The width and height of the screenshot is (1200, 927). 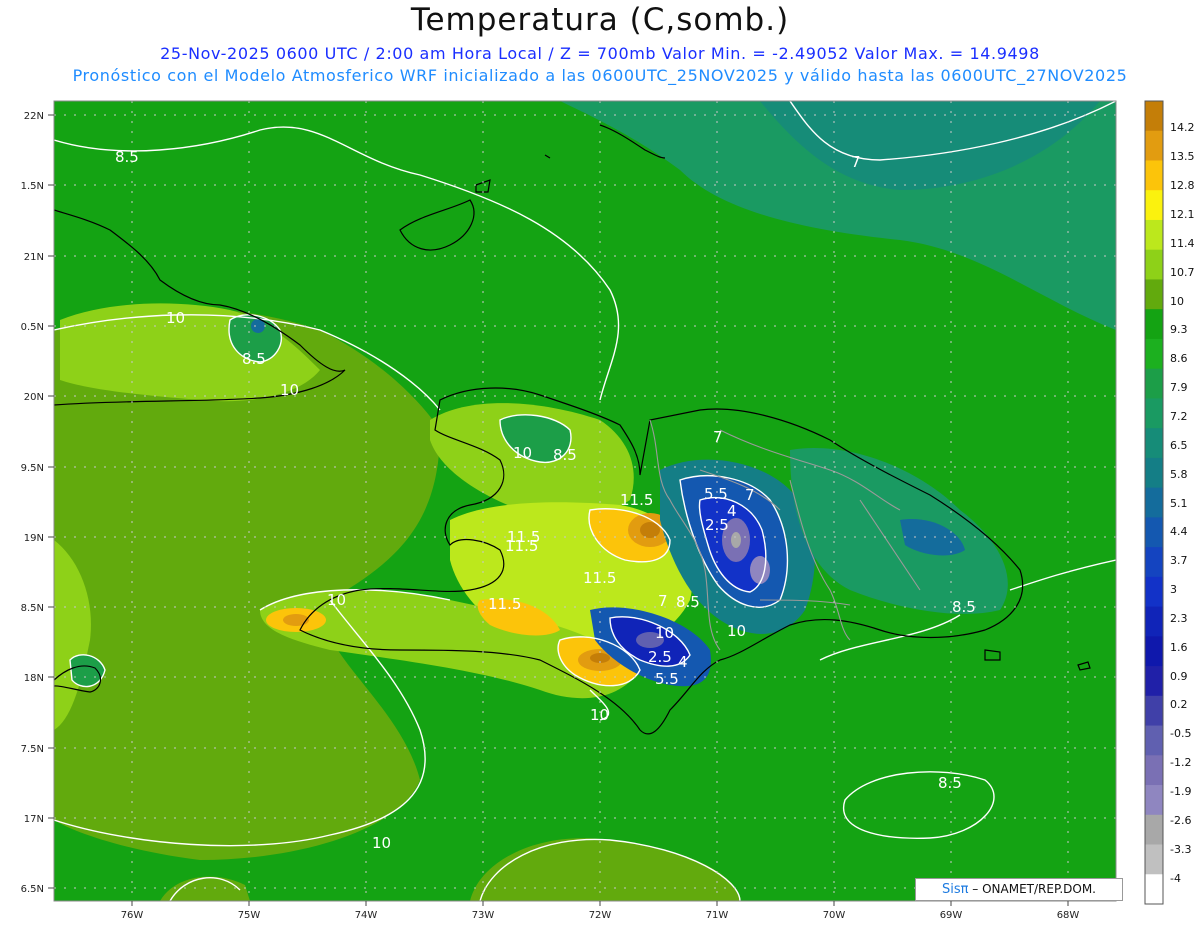 I want to click on lat-tick-label: 6.5N, so click(x=32, y=889).